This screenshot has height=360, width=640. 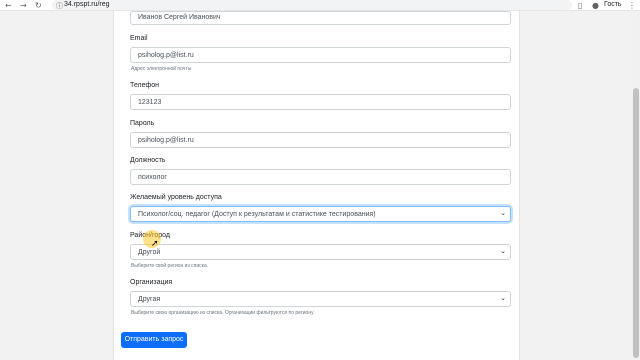 I want to click on district-select: Другой ⌄, so click(x=320, y=252).